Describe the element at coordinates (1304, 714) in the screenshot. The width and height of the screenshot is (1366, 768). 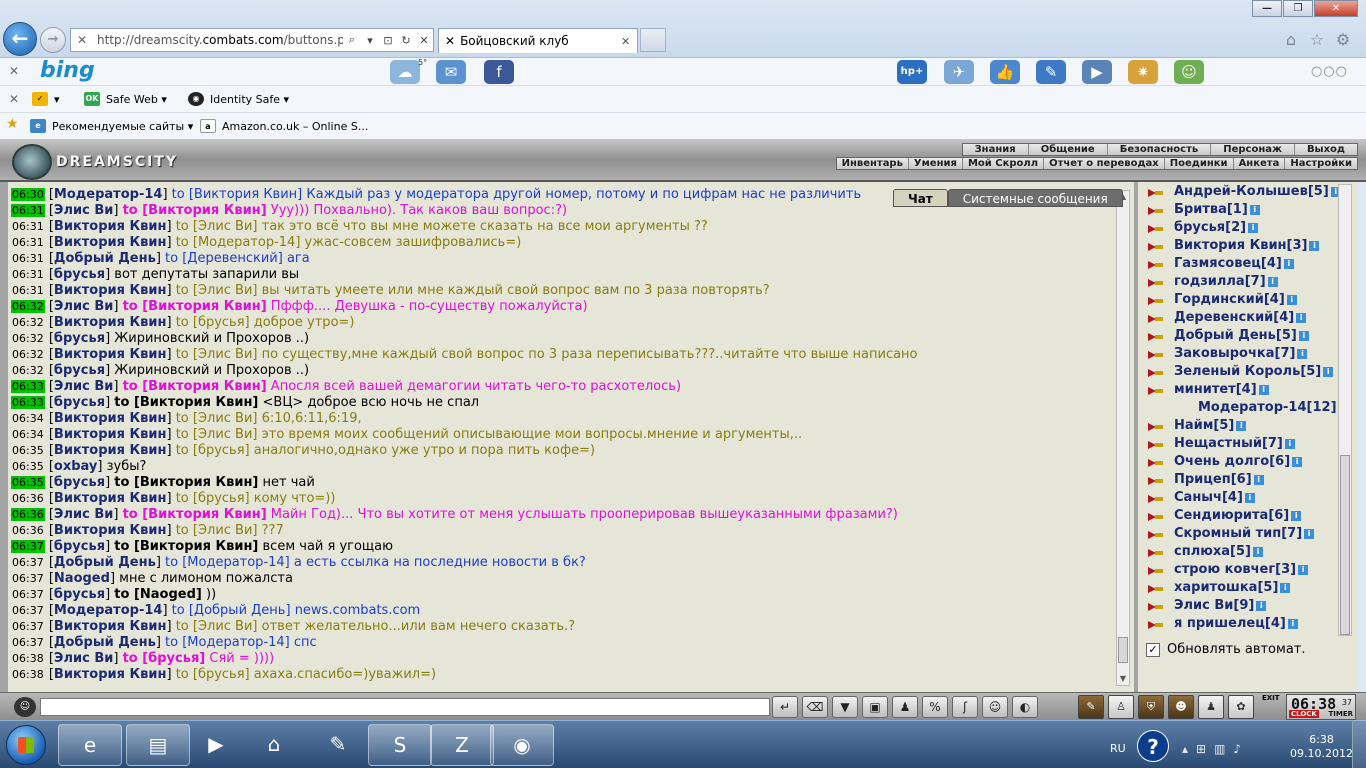
I see `clock-label: CLOCK` at that location.